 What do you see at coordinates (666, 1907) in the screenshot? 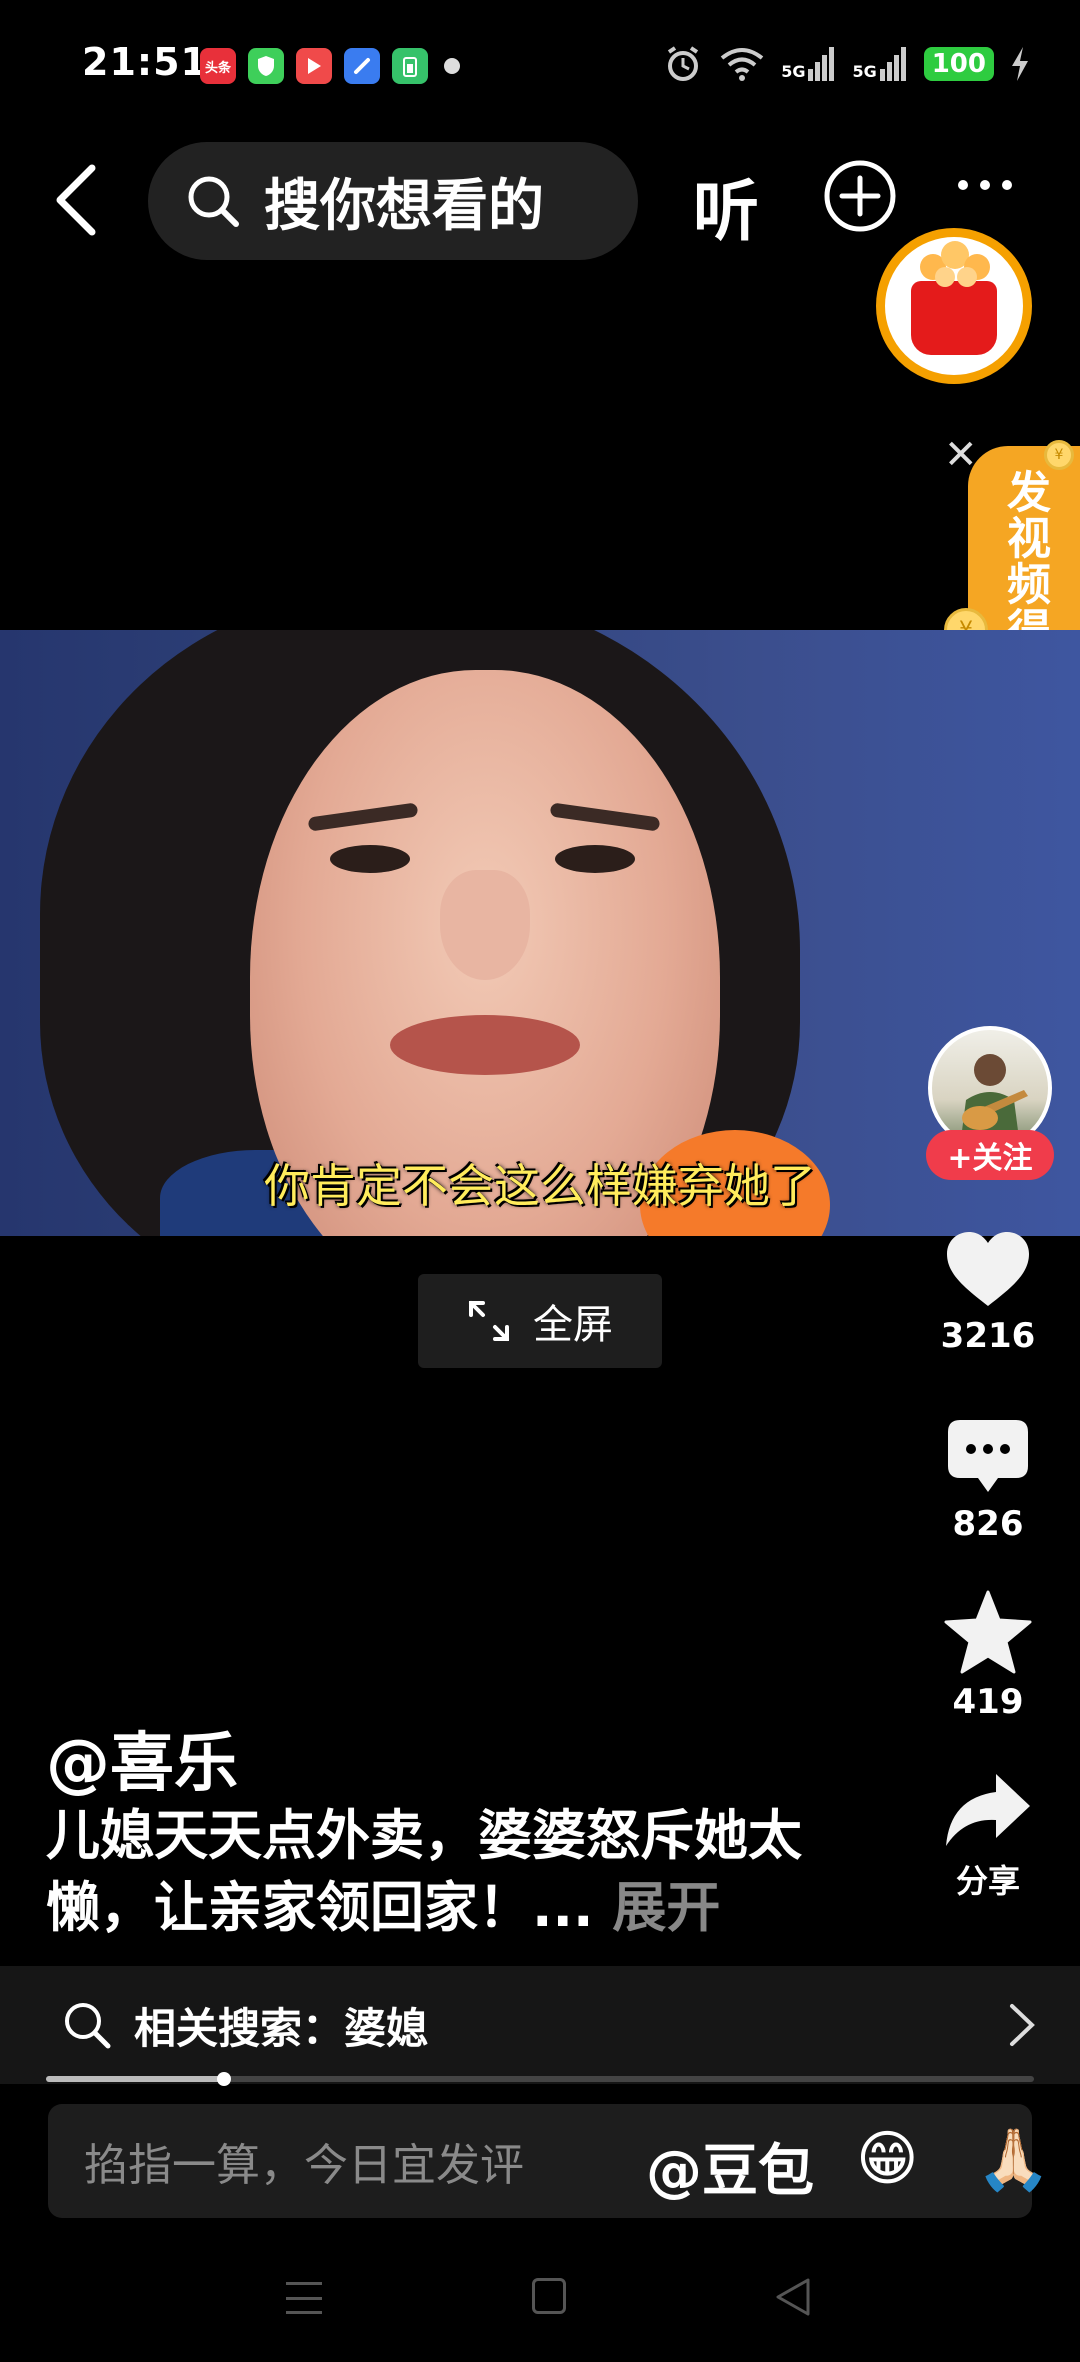
I see `expand-button: 展开` at bounding box center [666, 1907].